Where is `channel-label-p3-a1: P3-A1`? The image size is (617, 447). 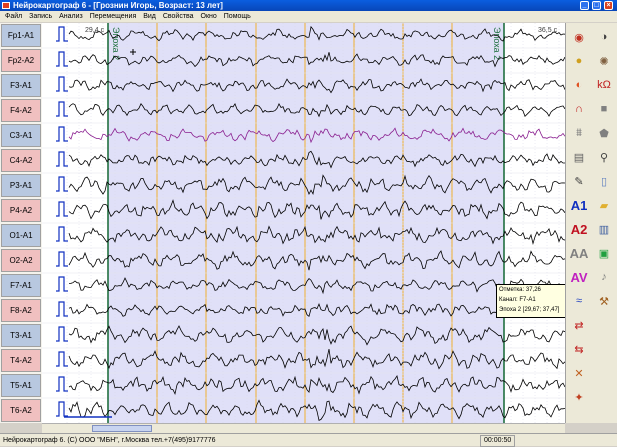
channel-label-p3-a1: P3-A1 is located at coordinates (21, 185).